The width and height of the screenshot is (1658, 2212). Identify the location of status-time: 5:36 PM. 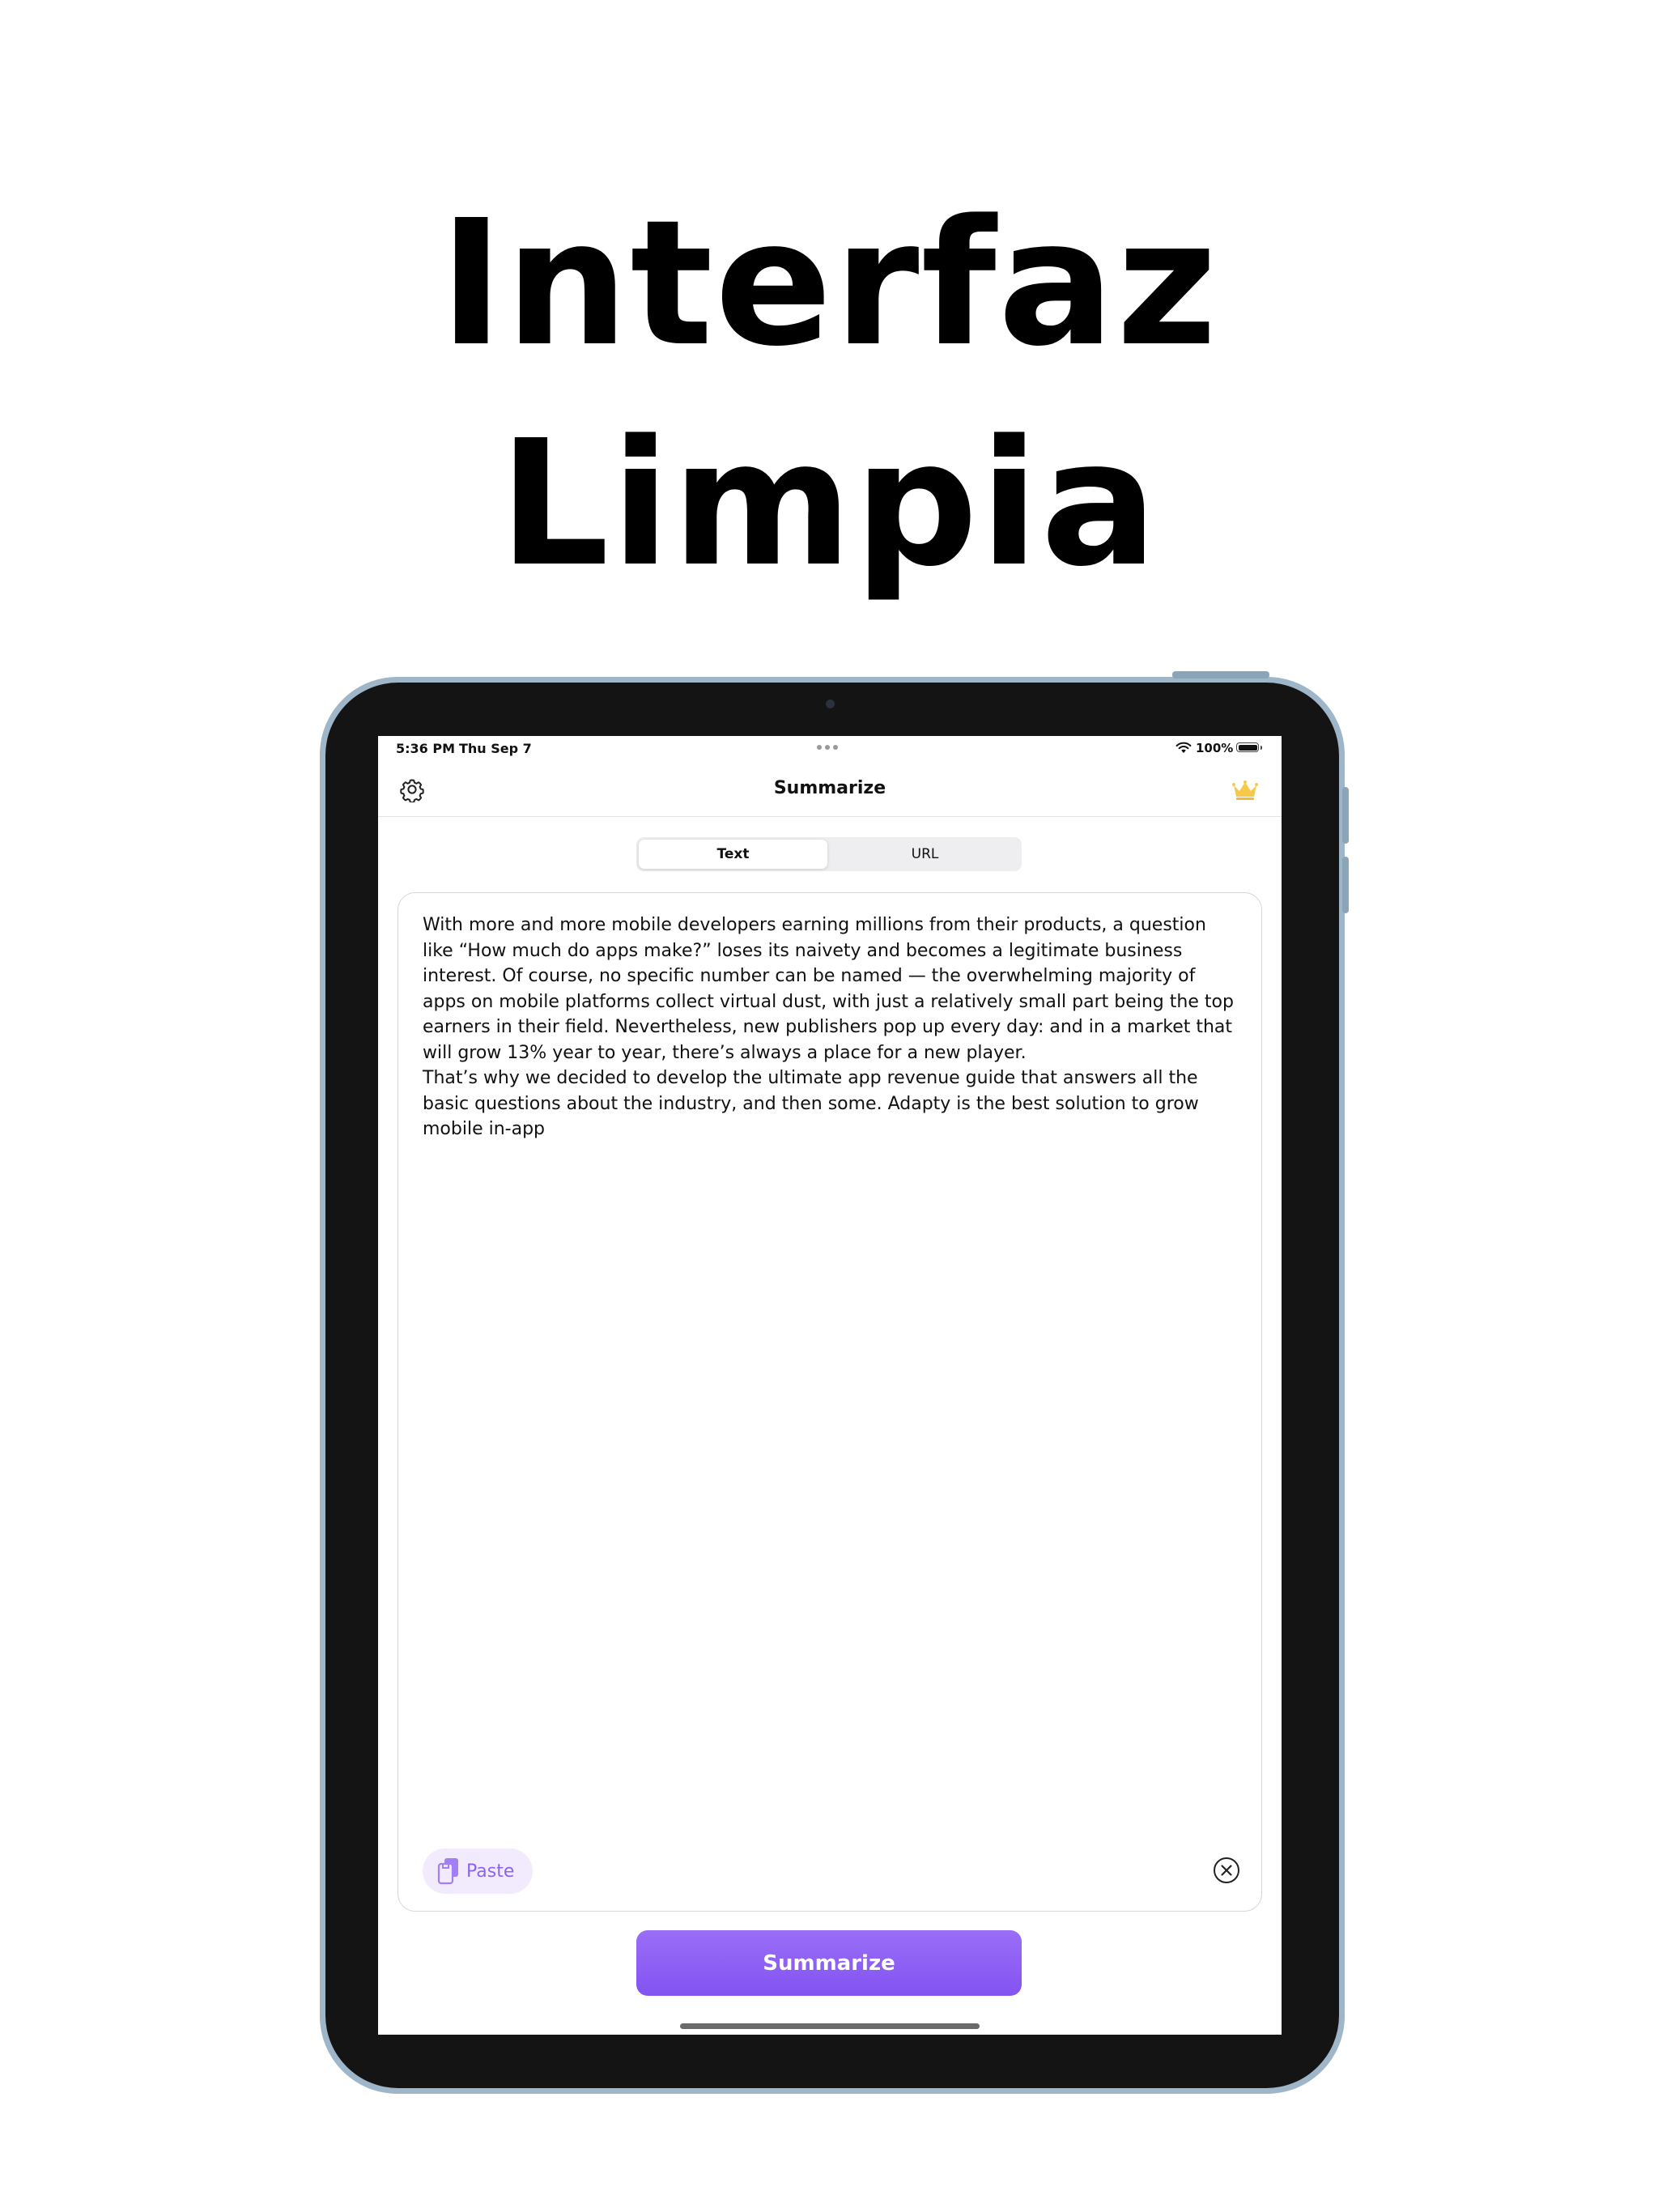
(426, 749).